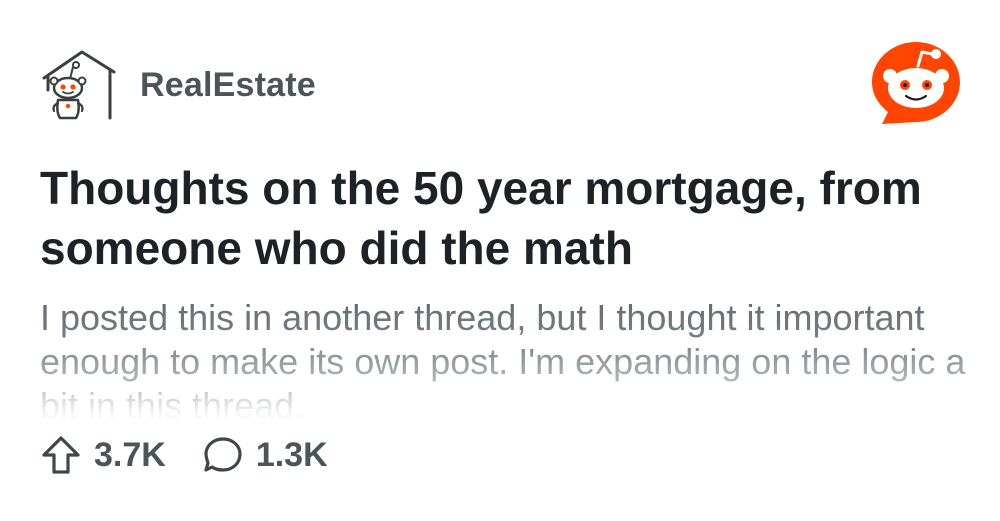 The width and height of the screenshot is (1000, 521). Describe the element at coordinates (79, 86) in the screenshot. I see `house-snoo-icon` at that location.